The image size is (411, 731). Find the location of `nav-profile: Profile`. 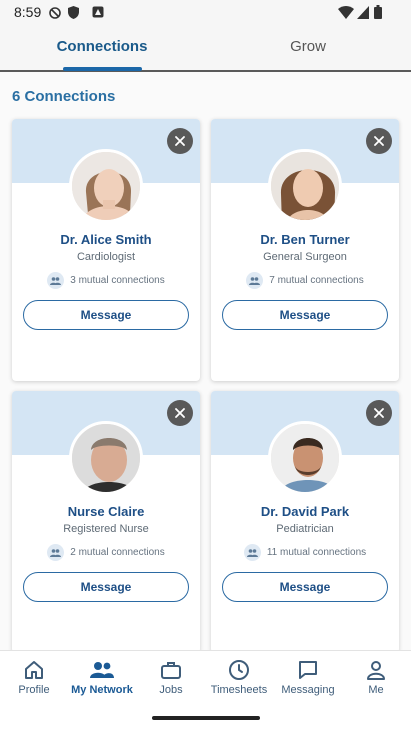

nav-profile: Profile is located at coordinates (34, 677).